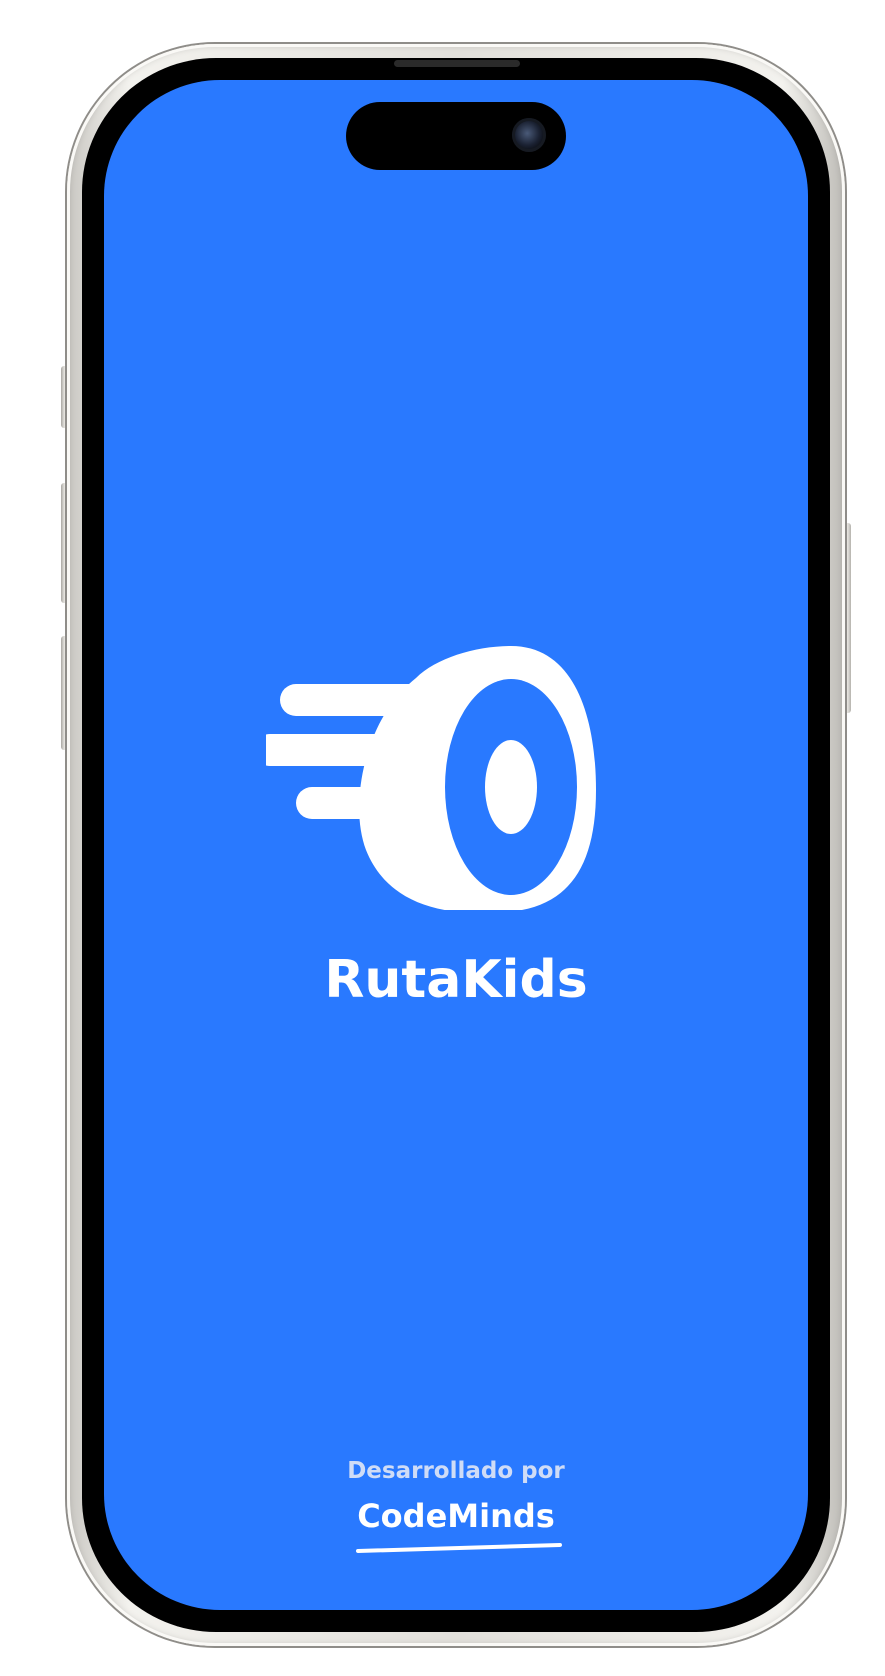  What do you see at coordinates (457, 63) in the screenshot?
I see `speaker-slot` at bounding box center [457, 63].